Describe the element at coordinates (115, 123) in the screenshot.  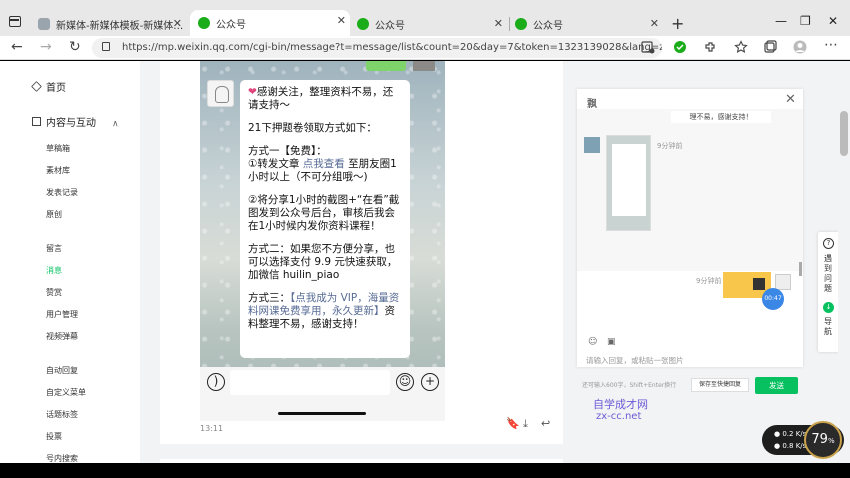
I see `chevron-up-icon: ∨` at that location.